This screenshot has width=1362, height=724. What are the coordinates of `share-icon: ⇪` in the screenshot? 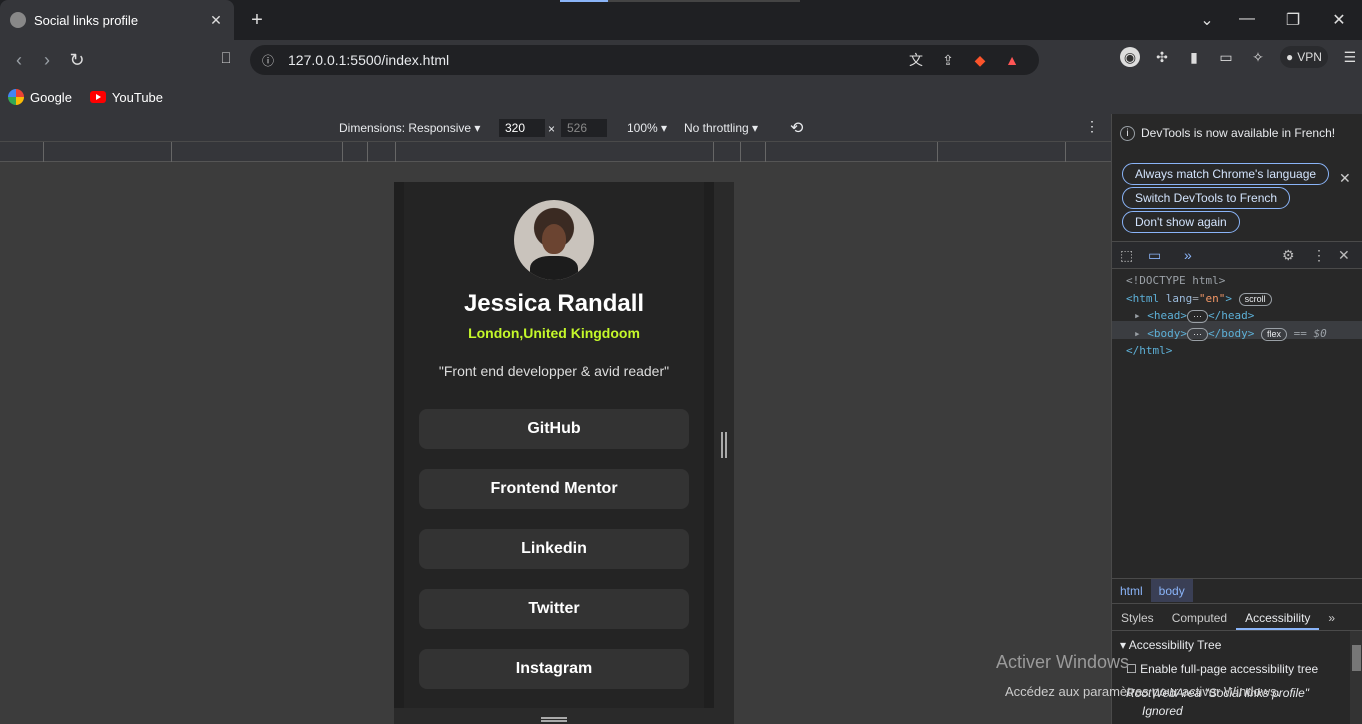 It's located at (948, 60).